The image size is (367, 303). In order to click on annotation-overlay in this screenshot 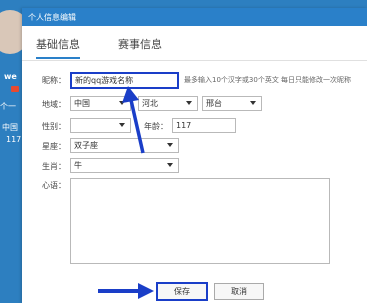, I will do `click(126, 192)`.